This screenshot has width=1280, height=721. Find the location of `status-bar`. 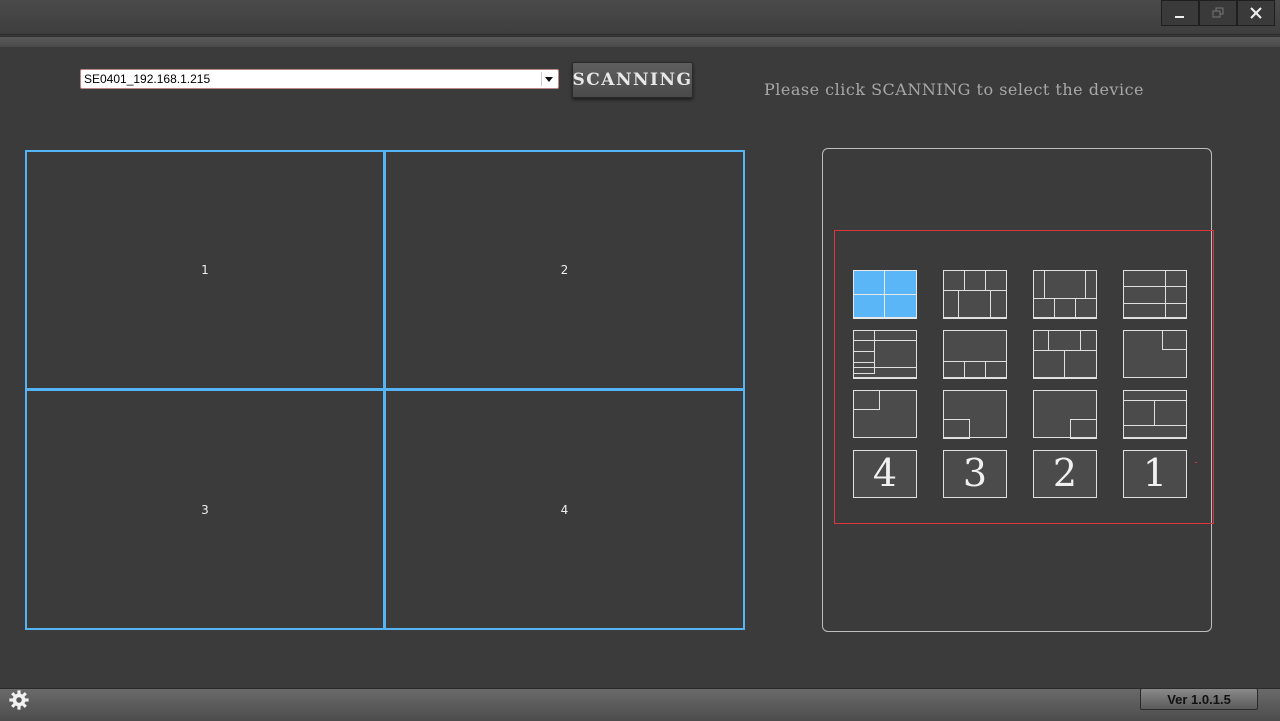

status-bar is located at coordinates (640, 704).